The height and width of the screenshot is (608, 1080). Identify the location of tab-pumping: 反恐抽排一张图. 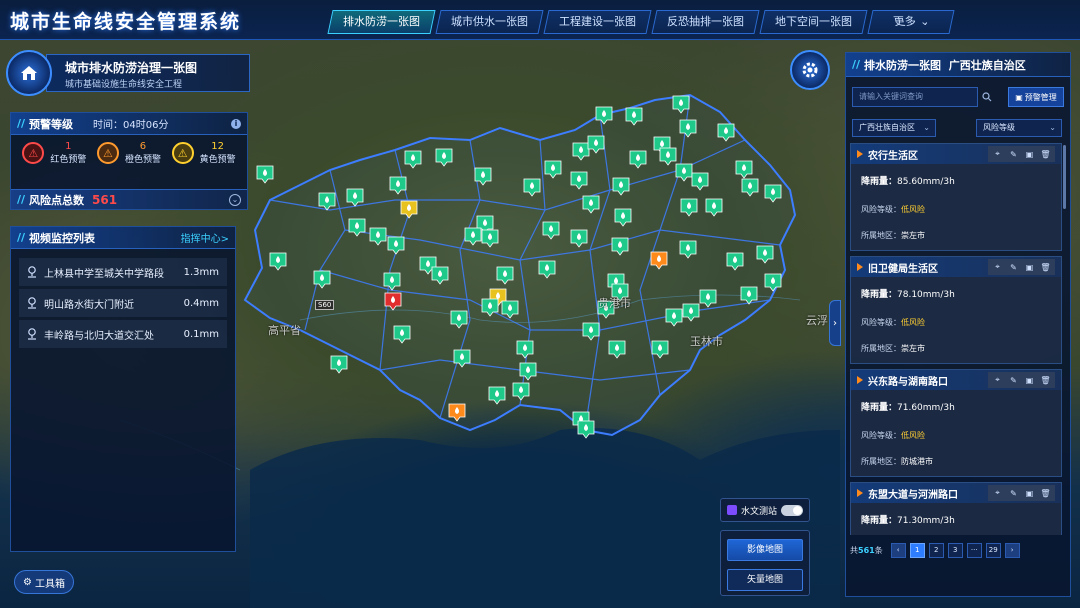
(705, 22).